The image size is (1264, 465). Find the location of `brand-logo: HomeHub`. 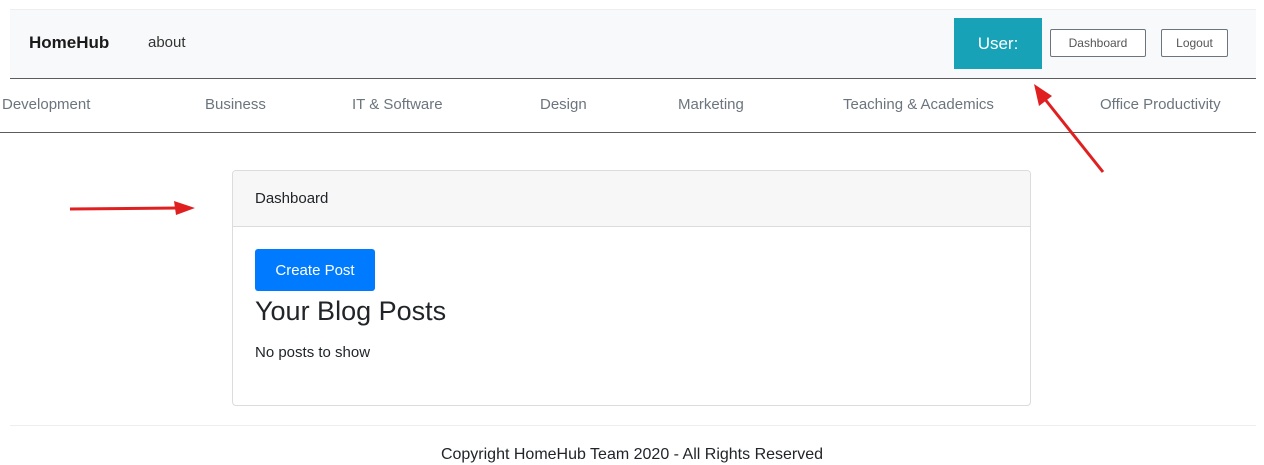

brand-logo: HomeHub is located at coordinates (69, 43).